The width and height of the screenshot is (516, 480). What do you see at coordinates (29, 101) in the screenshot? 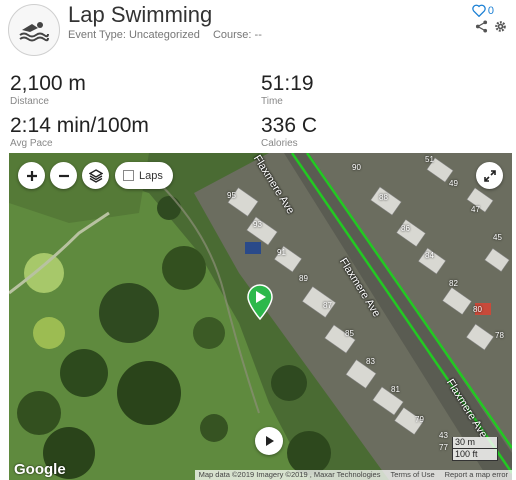
I see `stat-label: Distance` at bounding box center [29, 101].